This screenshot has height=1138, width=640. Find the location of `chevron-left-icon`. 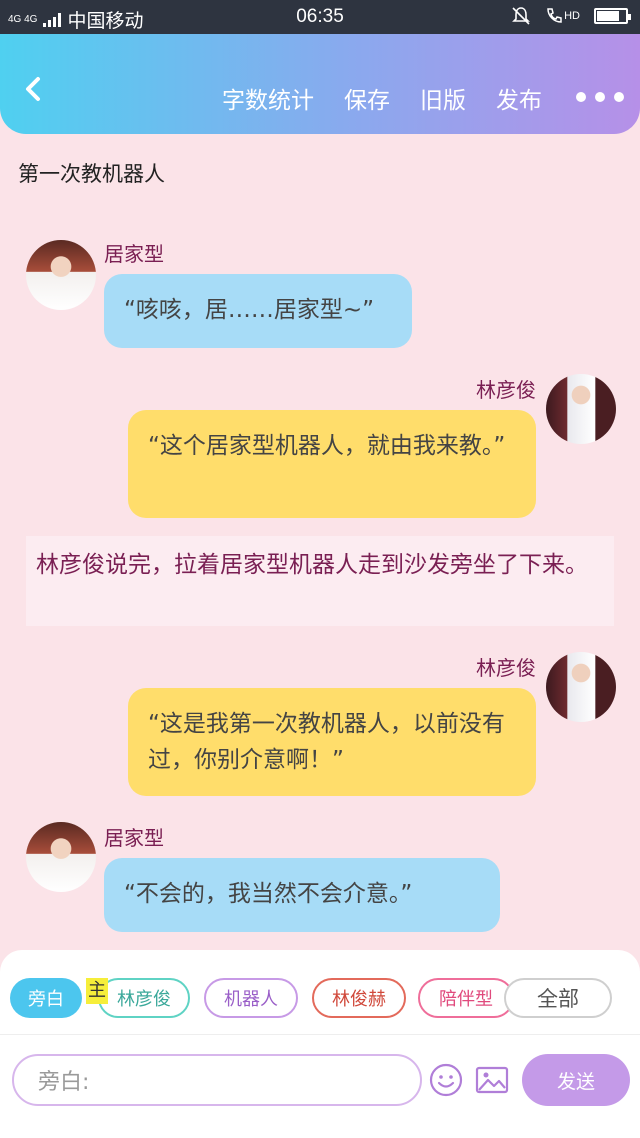

chevron-left-icon is located at coordinates (33, 89).